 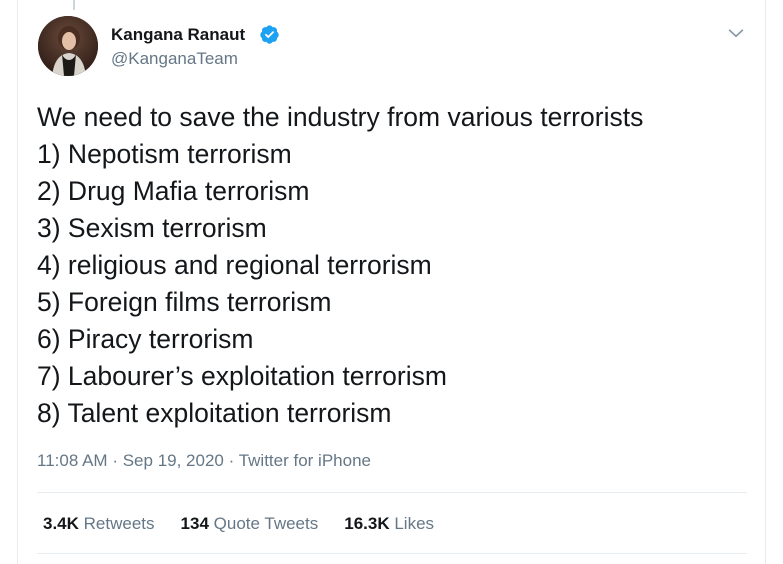 I want to click on quote-tweets-stat: 134 Quote Tweets, so click(x=250, y=524).